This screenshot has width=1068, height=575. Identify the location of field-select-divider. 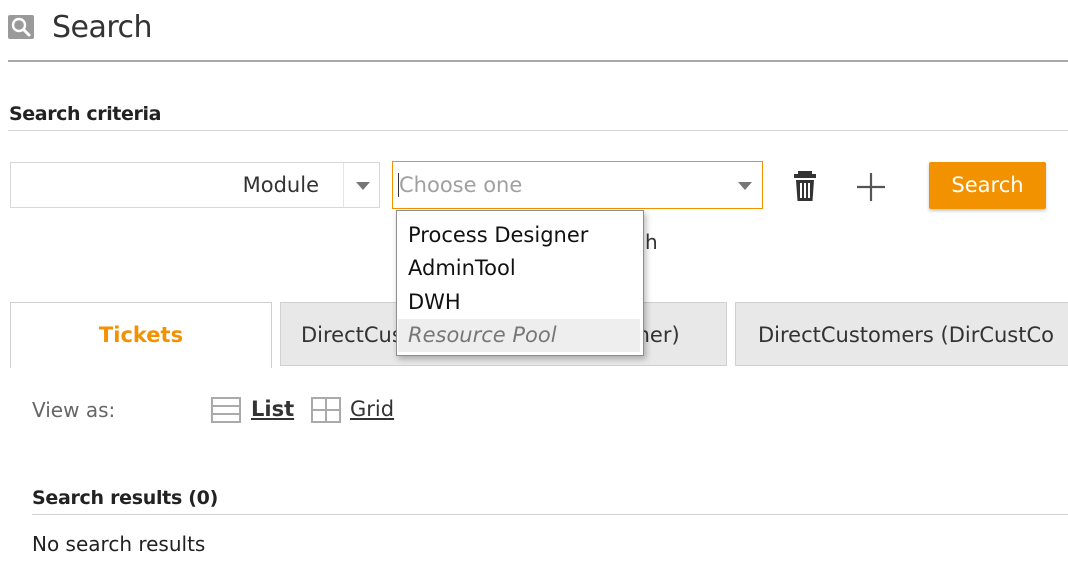
(343, 185).